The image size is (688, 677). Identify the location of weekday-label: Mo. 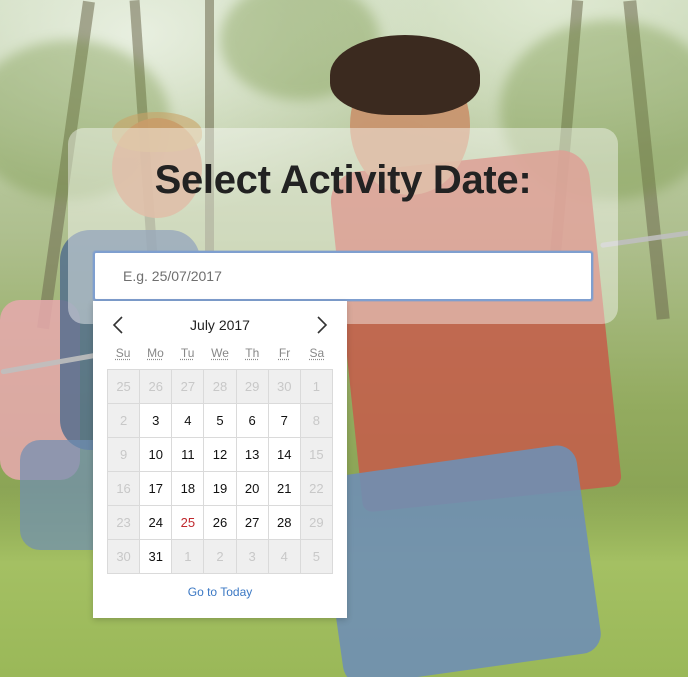
(155, 353).